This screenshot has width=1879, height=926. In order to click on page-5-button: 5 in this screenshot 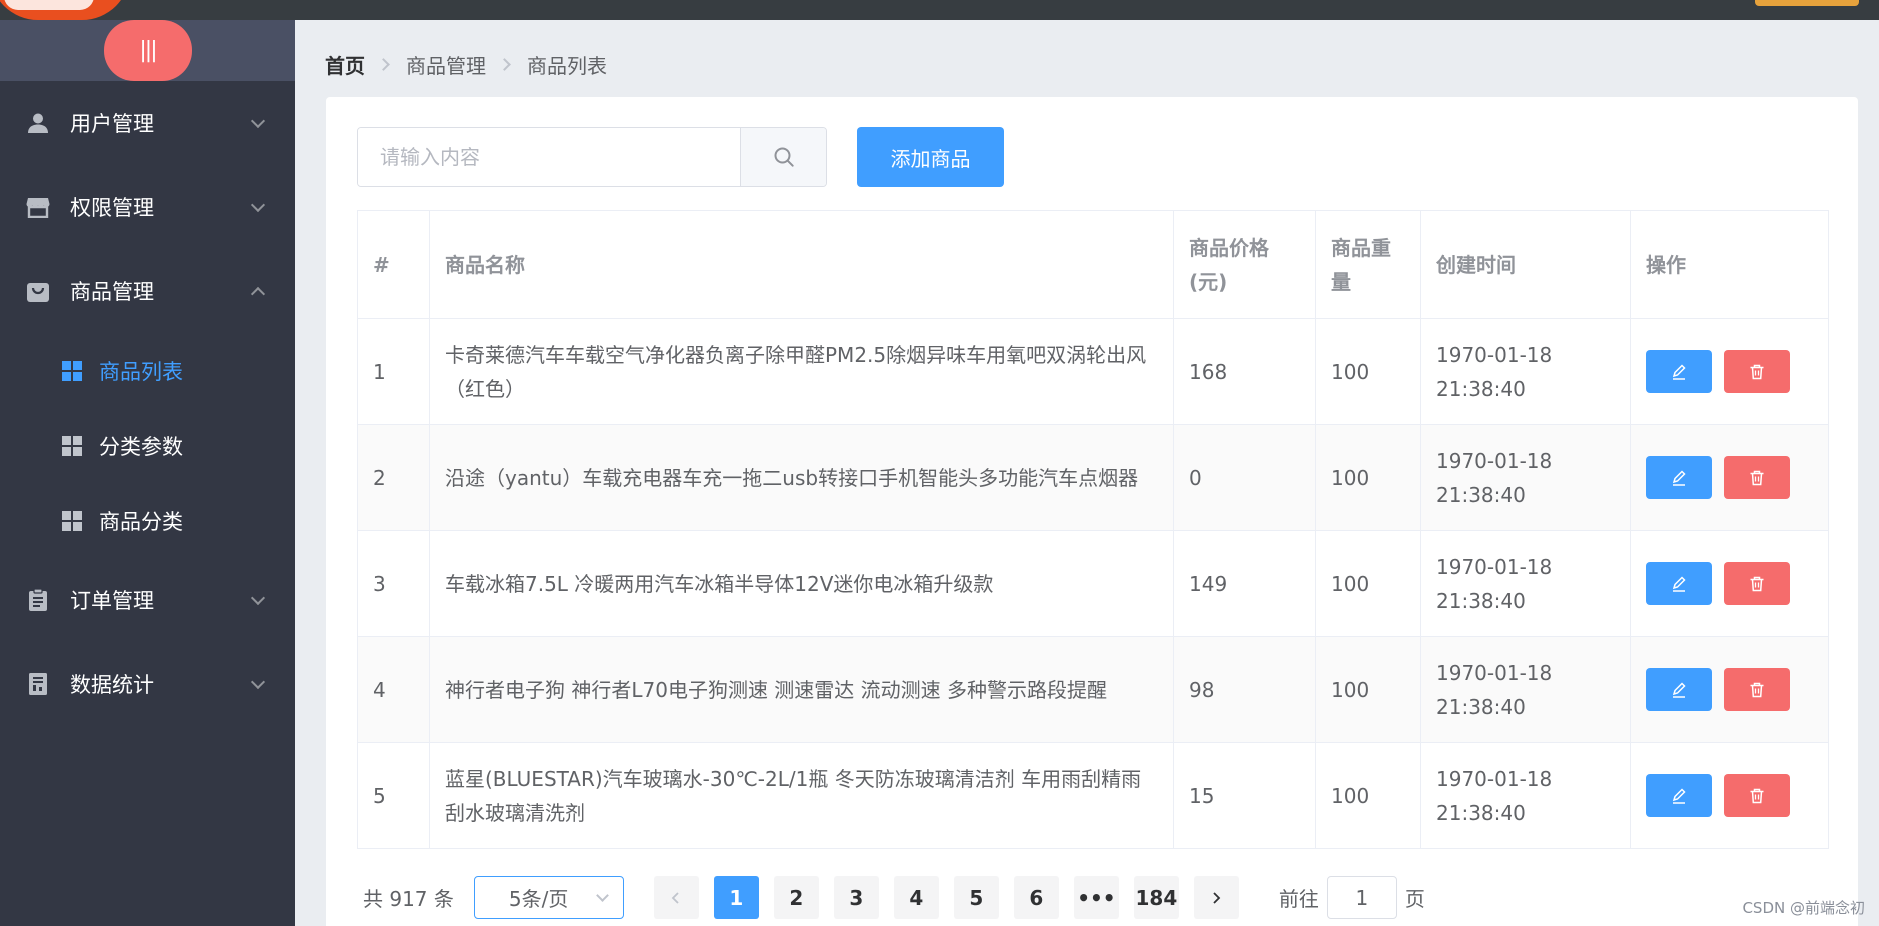, I will do `click(976, 897)`.